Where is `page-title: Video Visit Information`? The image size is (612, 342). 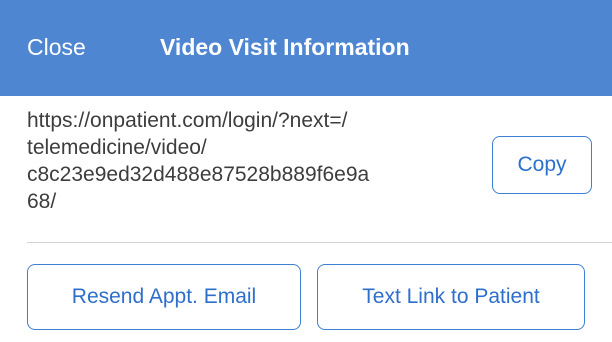 page-title: Video Visit Information is located at coordinates (285, 47).